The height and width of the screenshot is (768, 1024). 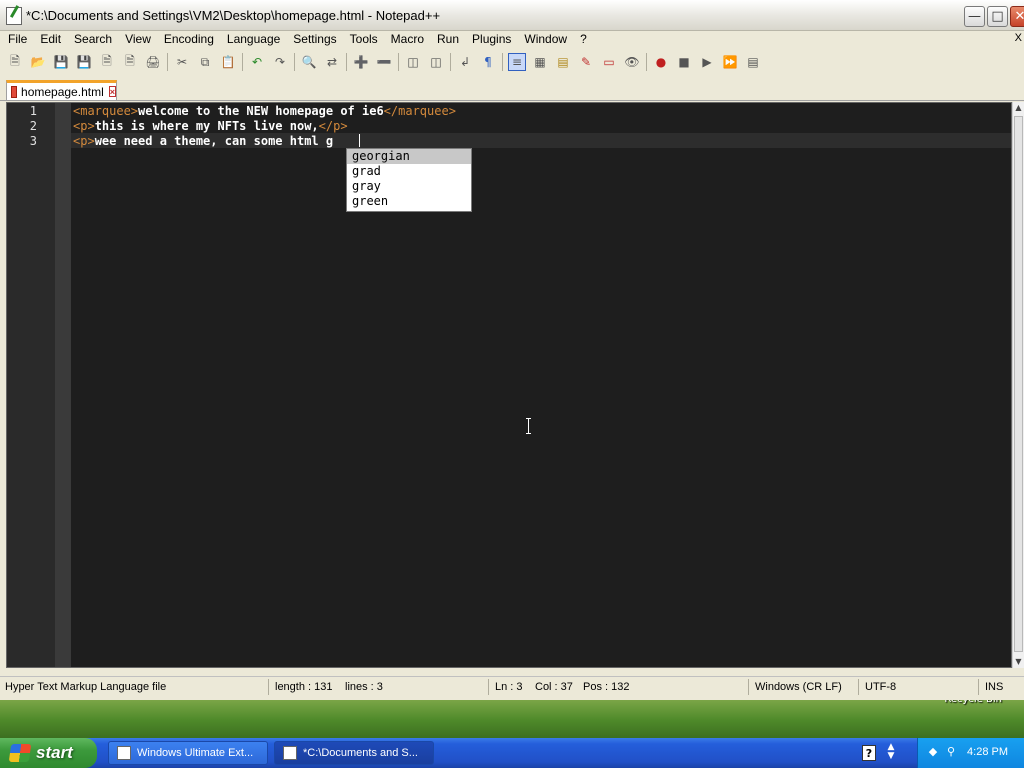 I want to click on paste-icon: 📋, so click(x=228, y=62).